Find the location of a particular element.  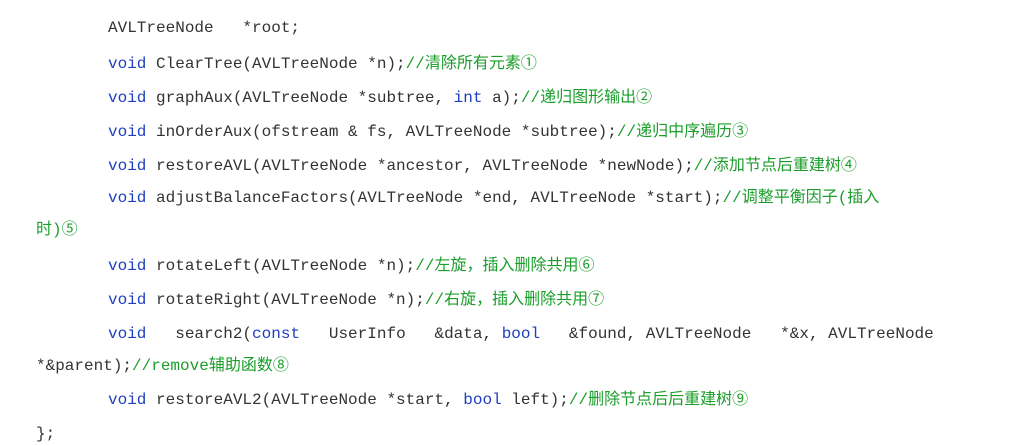

code-line: 时)⑤ is located at coordinates (57, 230).